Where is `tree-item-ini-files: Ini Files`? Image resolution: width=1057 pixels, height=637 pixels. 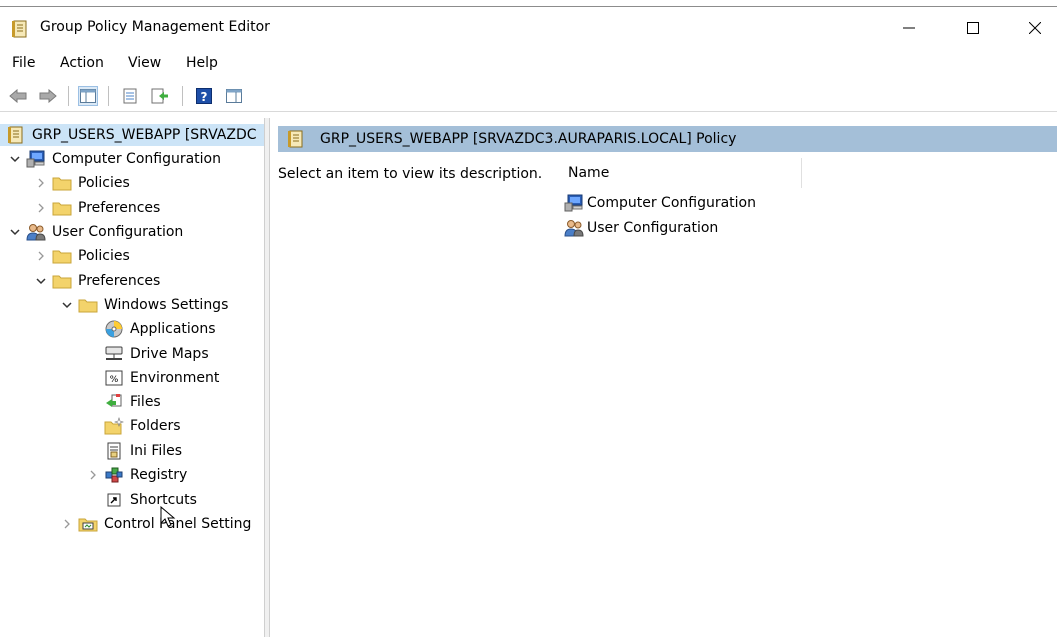
tree-item-ini-files: Ini Files is located at coordinates (143, 451).